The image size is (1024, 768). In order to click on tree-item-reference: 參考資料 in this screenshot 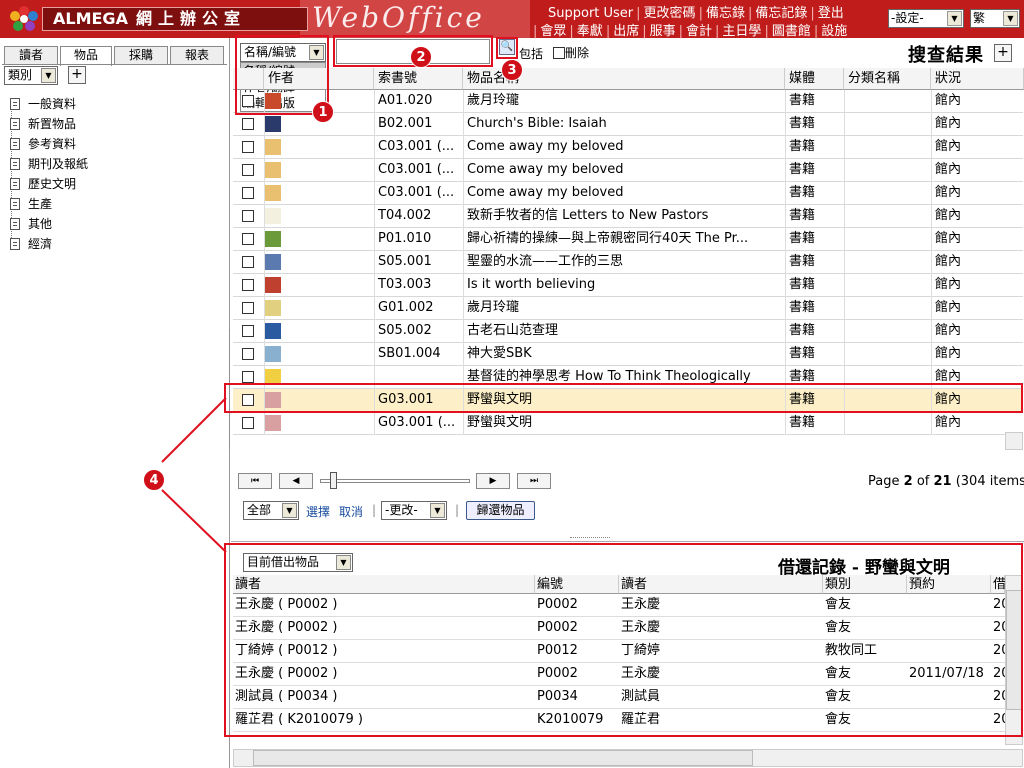, I will do `click(43, 144)`.